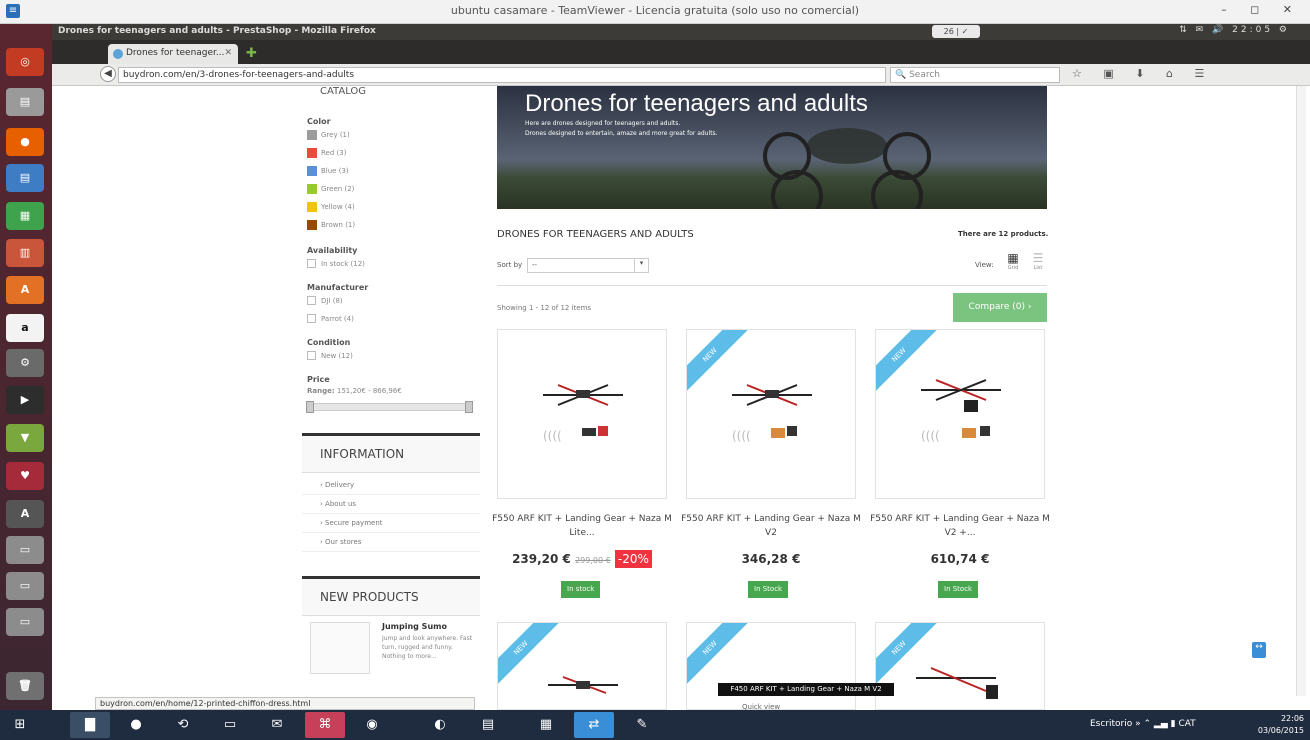  Describe the element at coordinates (1261, 9) in the screenshot. I see `window-controls: – ◻ ✕` at that location.